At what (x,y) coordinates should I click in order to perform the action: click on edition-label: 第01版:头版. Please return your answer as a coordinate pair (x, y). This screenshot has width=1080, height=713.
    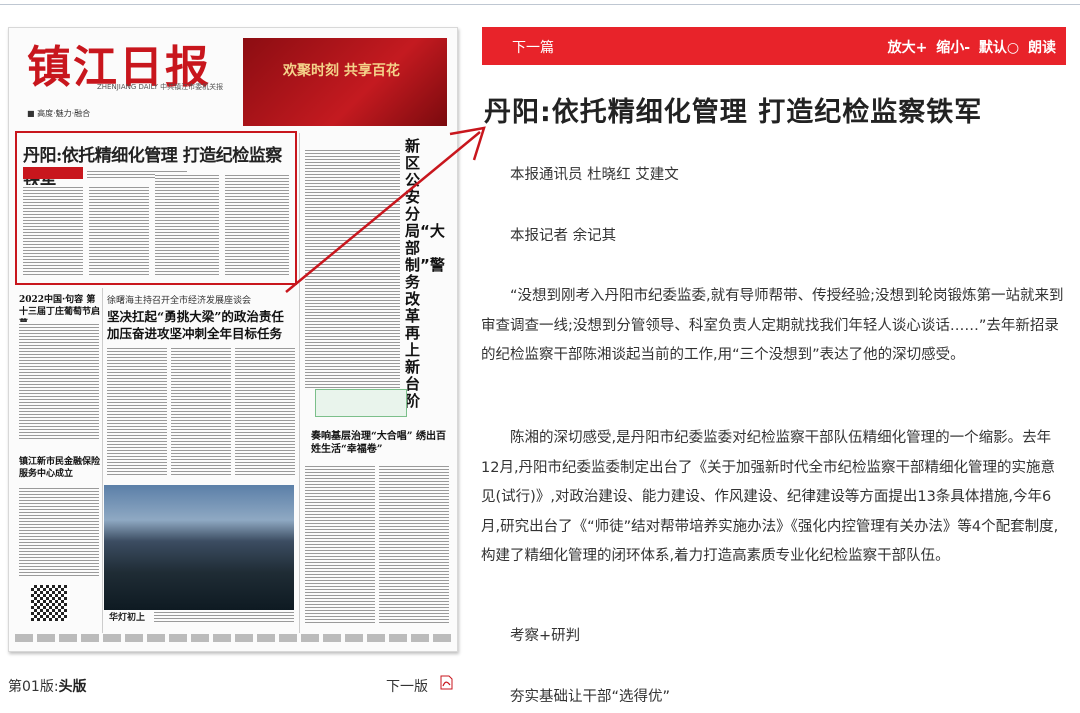
    Looking at the image, I should click on (47, 686).